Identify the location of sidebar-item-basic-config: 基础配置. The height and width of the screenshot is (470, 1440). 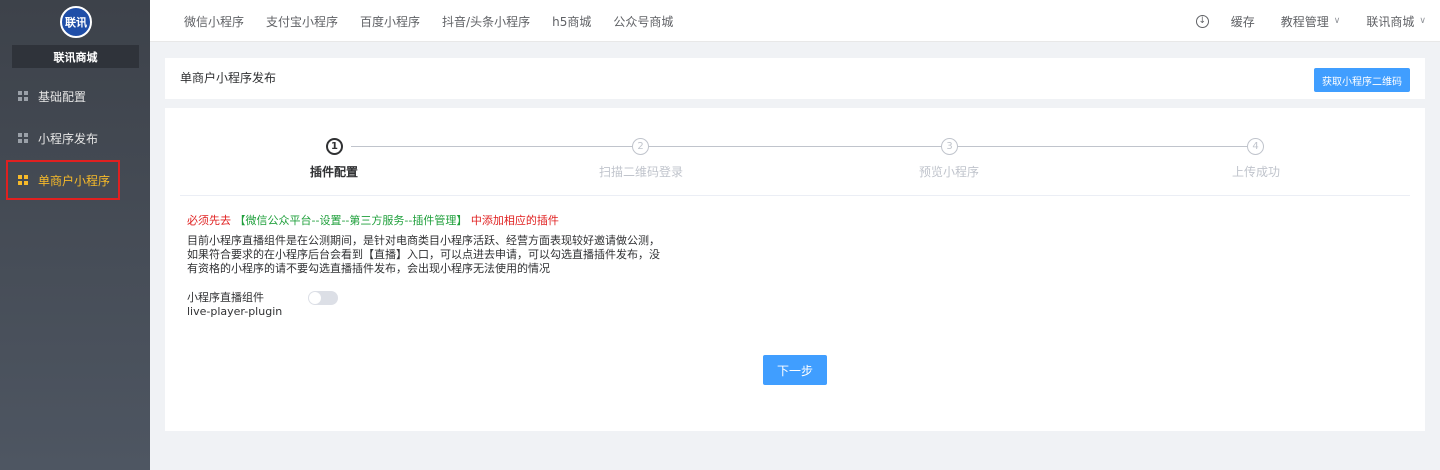
(63, 96).